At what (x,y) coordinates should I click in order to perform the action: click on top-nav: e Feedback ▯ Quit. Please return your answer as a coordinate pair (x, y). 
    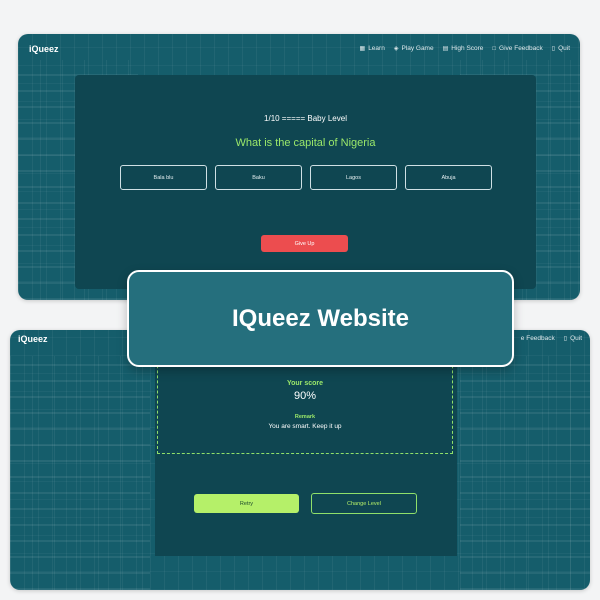
    Looking at the image, I should click on (551, 338).